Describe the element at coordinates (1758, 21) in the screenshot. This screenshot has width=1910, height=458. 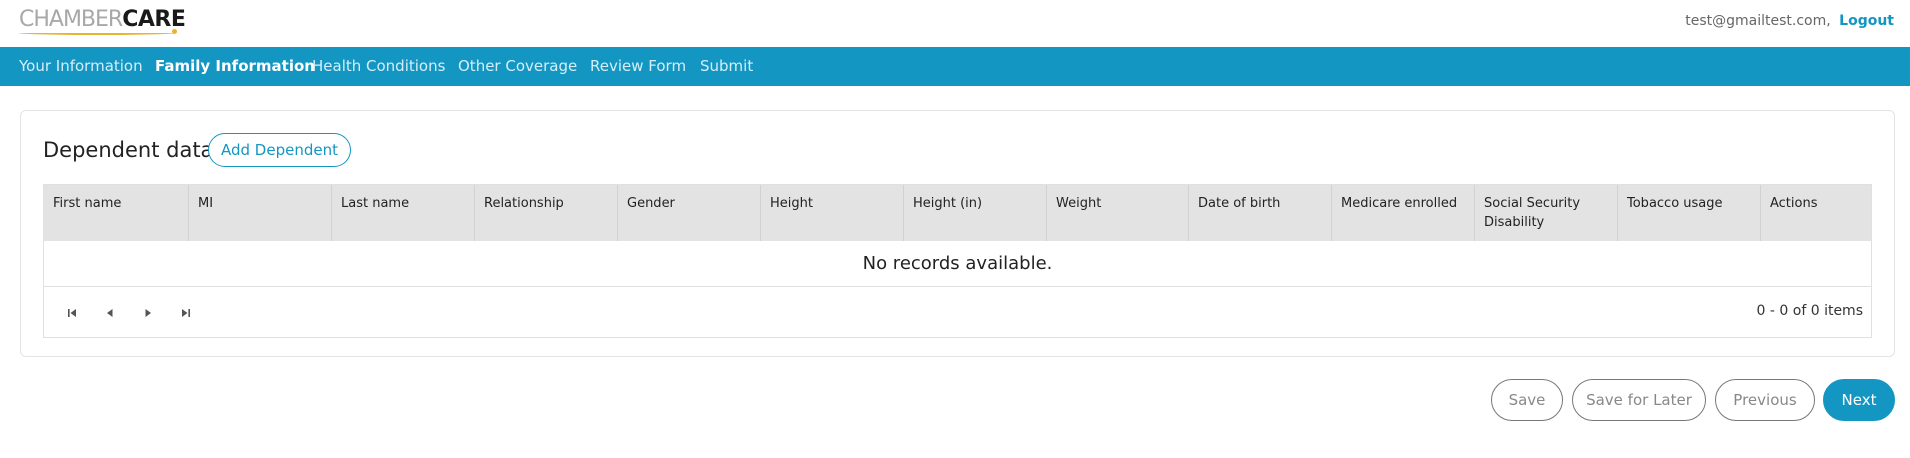
I see `user-email: test@gmailtest.com,` at that location.